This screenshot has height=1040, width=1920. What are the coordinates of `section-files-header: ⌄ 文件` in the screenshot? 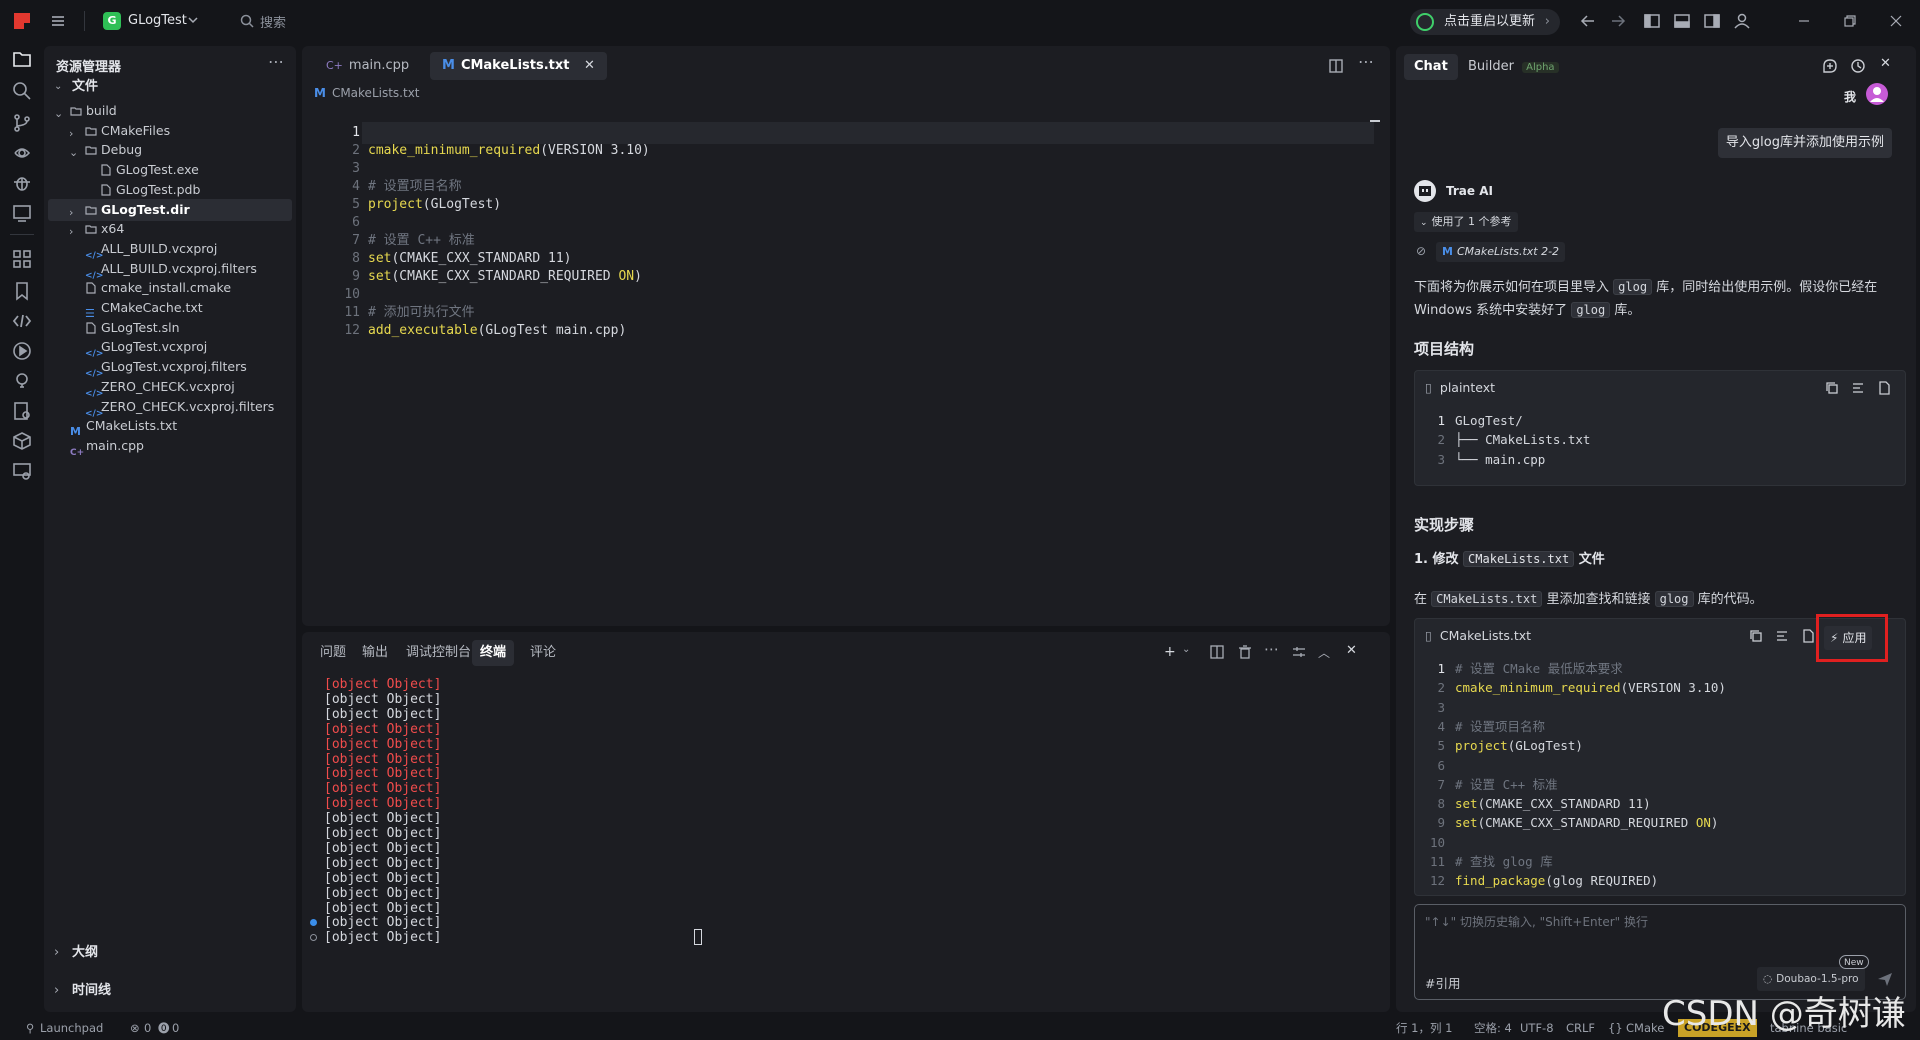 It's located at (170, 87).